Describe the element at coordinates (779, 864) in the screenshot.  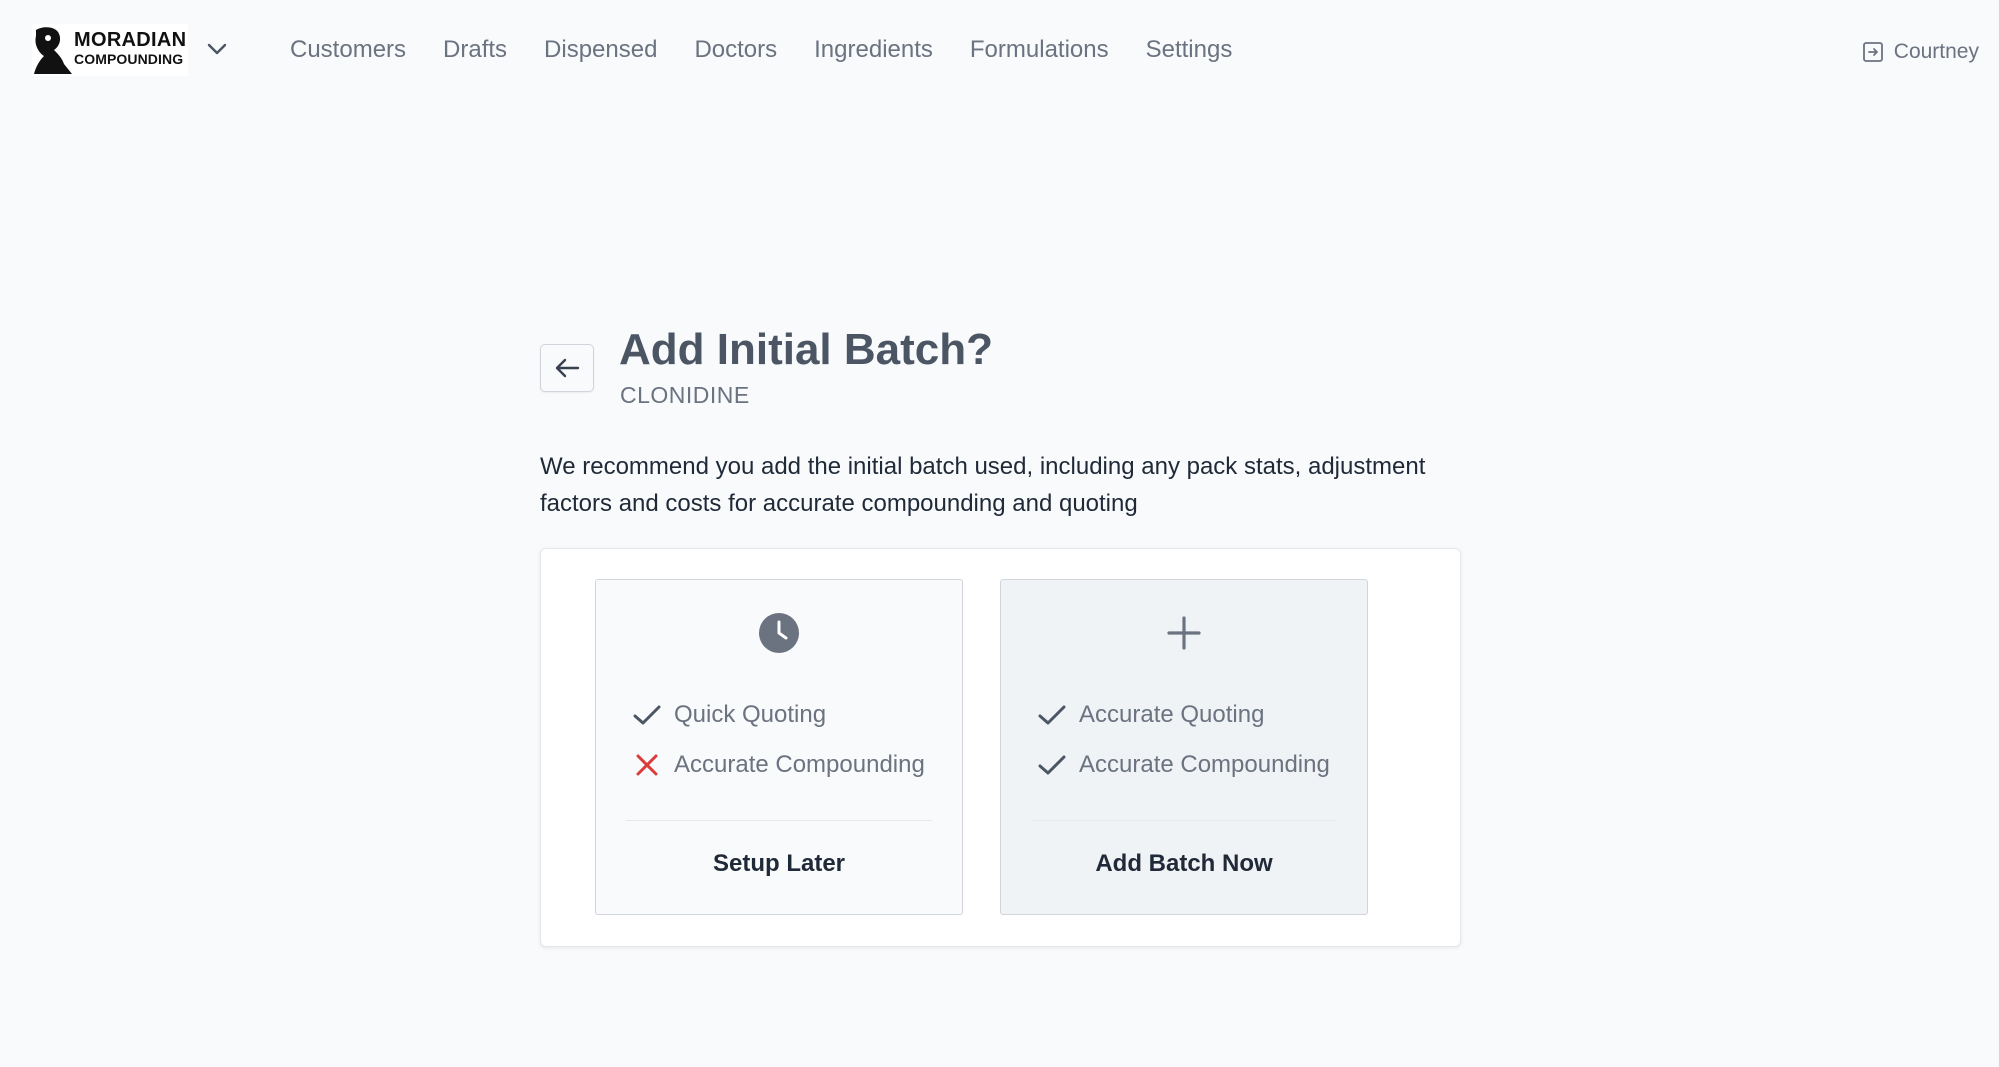
I see `setup-later-button: Setup Later` at that location.